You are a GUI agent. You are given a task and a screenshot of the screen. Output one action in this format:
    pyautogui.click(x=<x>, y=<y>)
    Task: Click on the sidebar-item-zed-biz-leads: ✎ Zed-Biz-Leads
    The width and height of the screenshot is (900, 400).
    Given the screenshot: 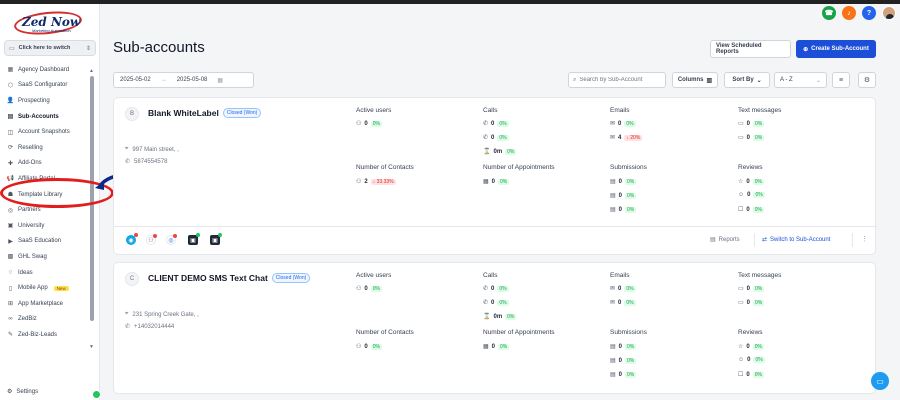 What is the action you would take?
    pyautogui.click(x=46, y=335)
    